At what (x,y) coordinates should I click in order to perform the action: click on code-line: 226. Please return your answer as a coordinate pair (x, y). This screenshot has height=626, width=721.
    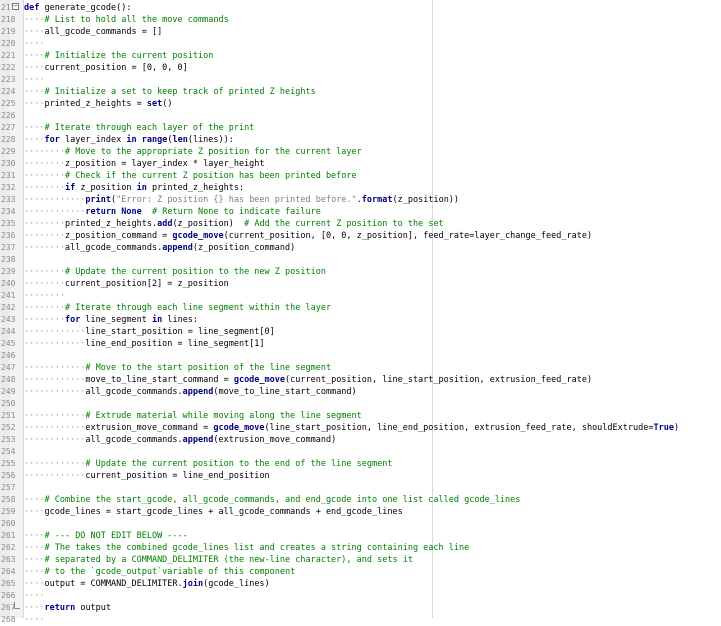
    Looking at the image, I should click on (360, 116).